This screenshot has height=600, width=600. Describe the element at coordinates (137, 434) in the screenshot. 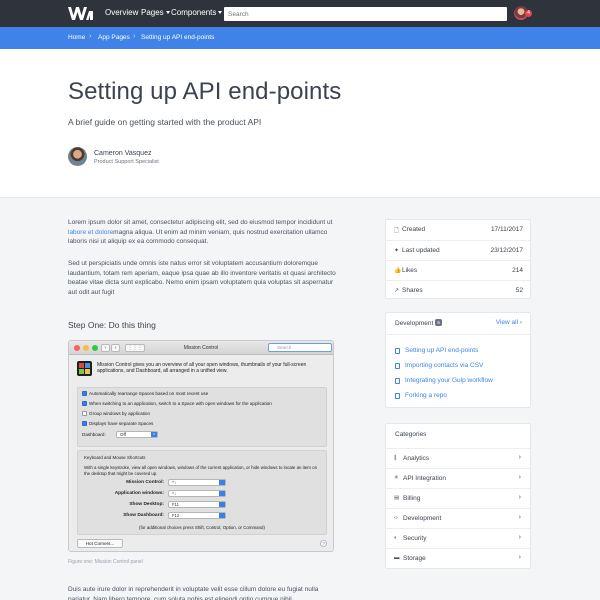

I see `dashboard-select: Off ▾` at that location.